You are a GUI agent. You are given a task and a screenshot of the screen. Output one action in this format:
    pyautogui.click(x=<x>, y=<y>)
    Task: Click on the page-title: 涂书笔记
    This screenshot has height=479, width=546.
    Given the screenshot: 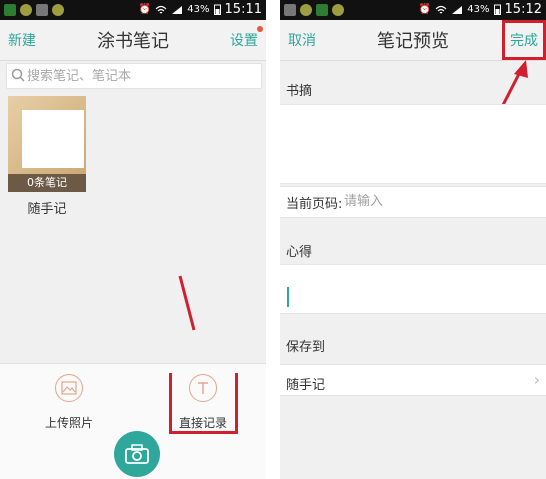 What is the action you would take?
    pyautogui.click(x=133, y=41)
    